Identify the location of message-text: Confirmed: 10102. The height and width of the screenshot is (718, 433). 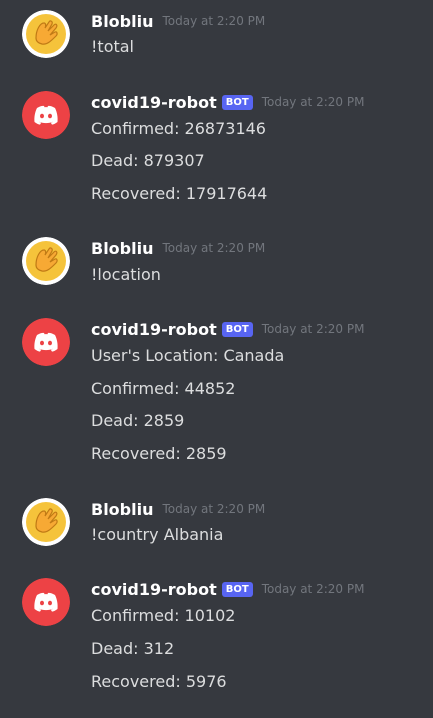
(163, 615).